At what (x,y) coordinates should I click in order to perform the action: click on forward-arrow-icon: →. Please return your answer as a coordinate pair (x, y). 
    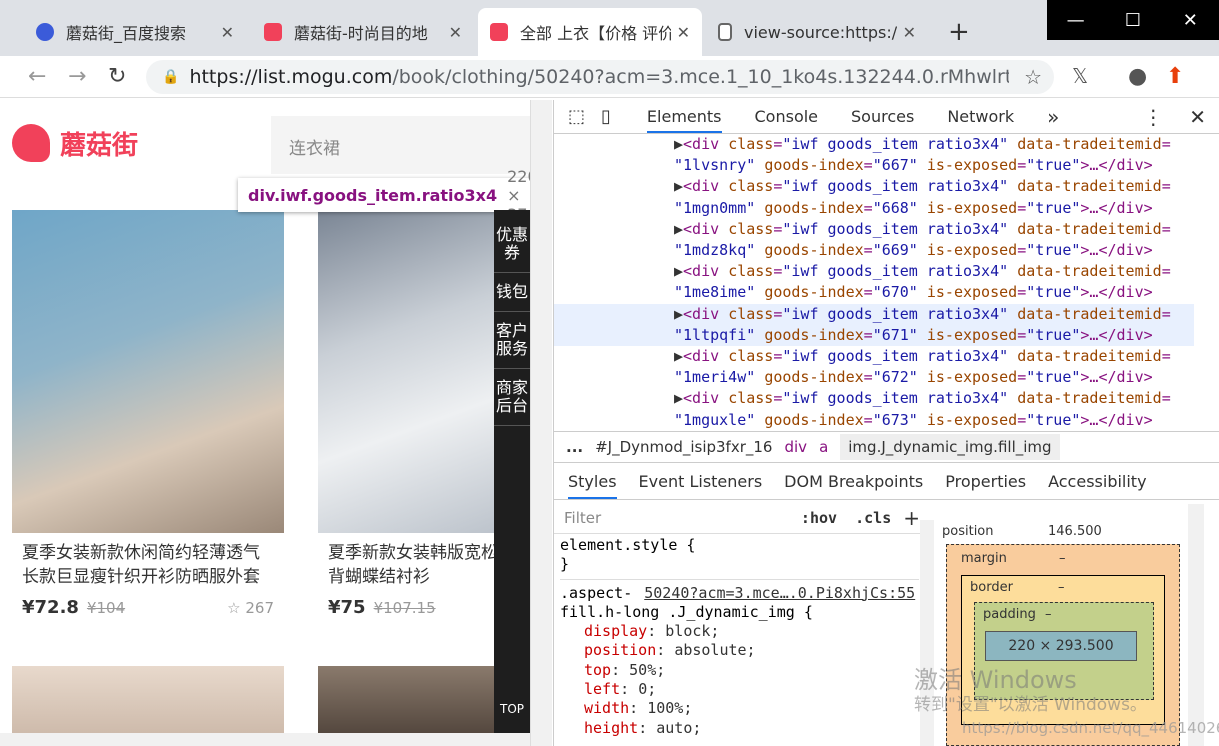
    Looking at the image, I should click on (77, 76).